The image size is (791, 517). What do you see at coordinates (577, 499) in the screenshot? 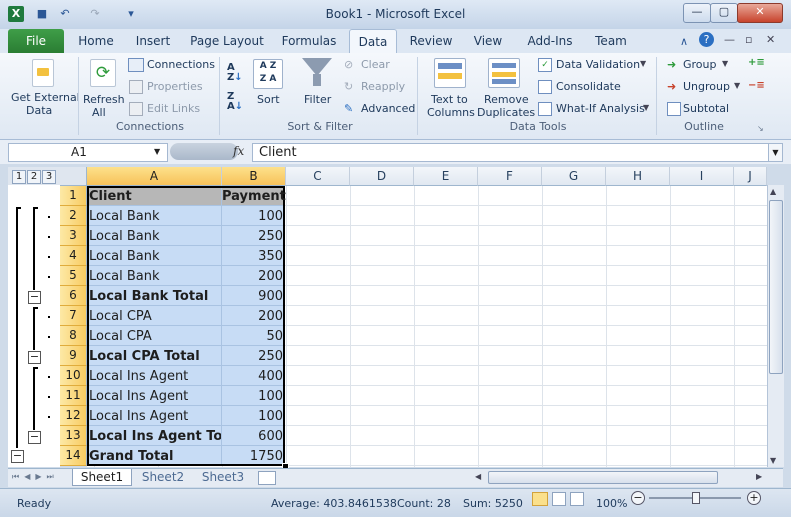
I see `page-break-view-icon` at bounding box center [577, 499].